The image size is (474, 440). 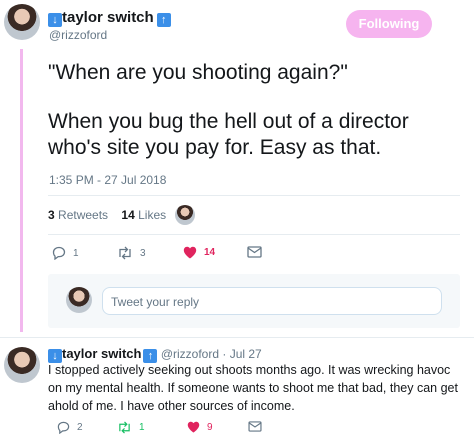 What do you see at coordinates (272, 301) in the screenshot?
I see `reply-input: Tweet your reply` at bounding box center [272, 301].